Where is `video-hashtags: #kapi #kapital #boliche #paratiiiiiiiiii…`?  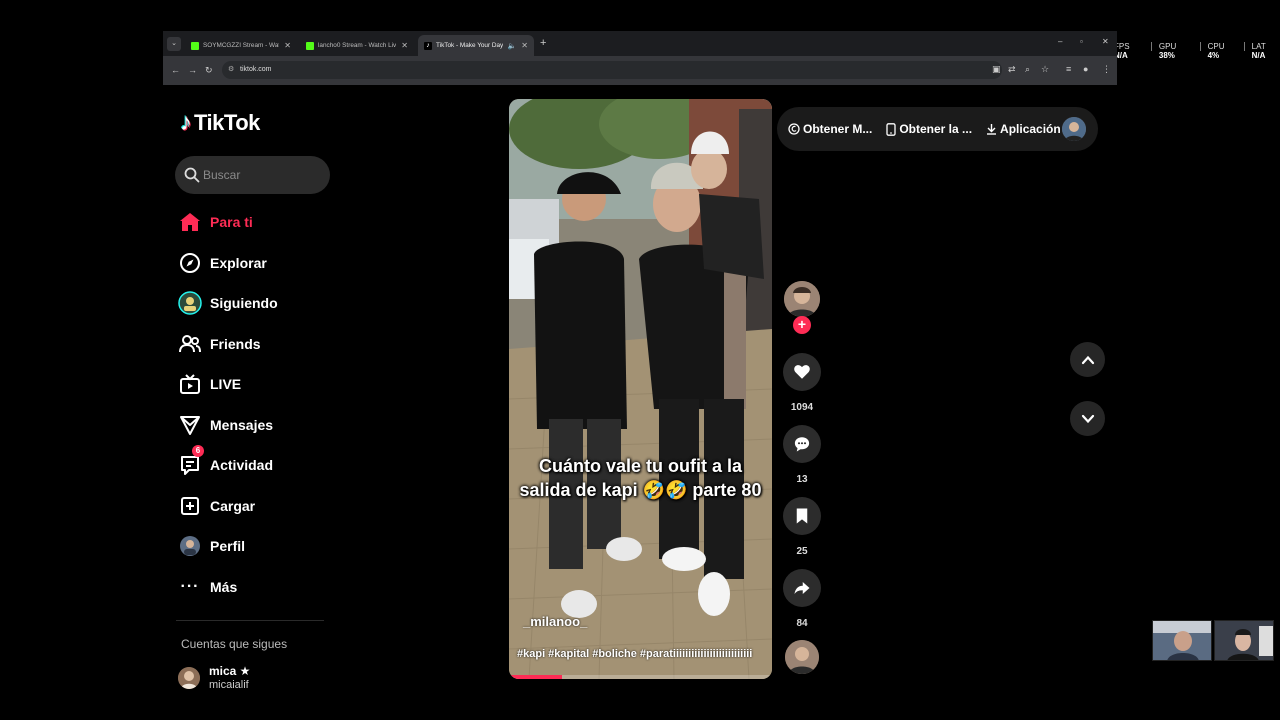
video-hashtags: #kapi #kapital #boliche #paratiiiiiiiiii… is located at coordinates (634, 654).